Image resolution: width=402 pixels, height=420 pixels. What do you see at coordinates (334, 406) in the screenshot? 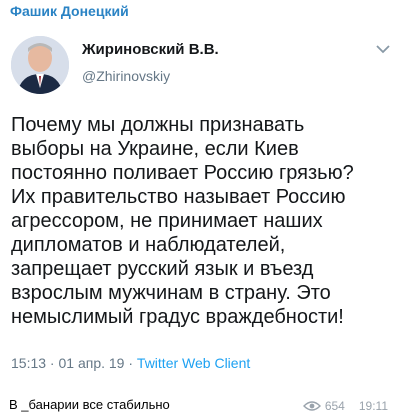
I see `view-count: 654` at bounding box center [334, 406].